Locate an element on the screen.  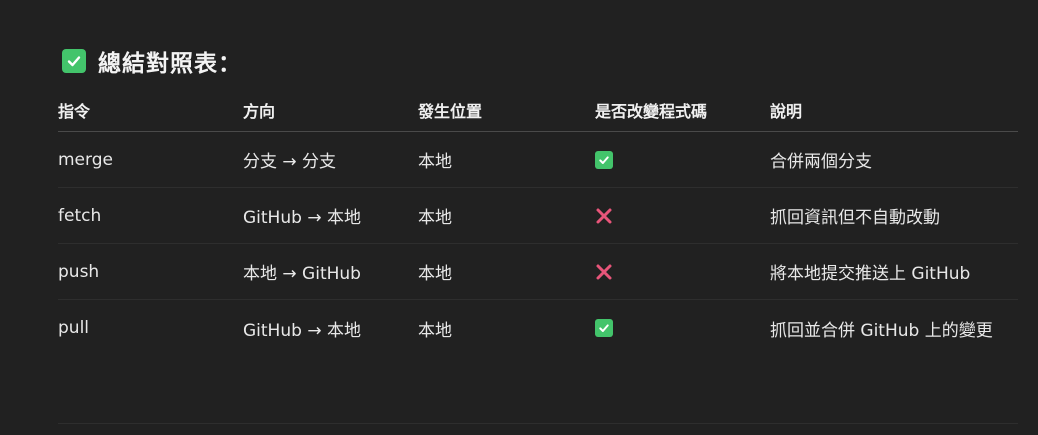
direction-cell: 分支 → 分支 is located at coordinates (290, 162).